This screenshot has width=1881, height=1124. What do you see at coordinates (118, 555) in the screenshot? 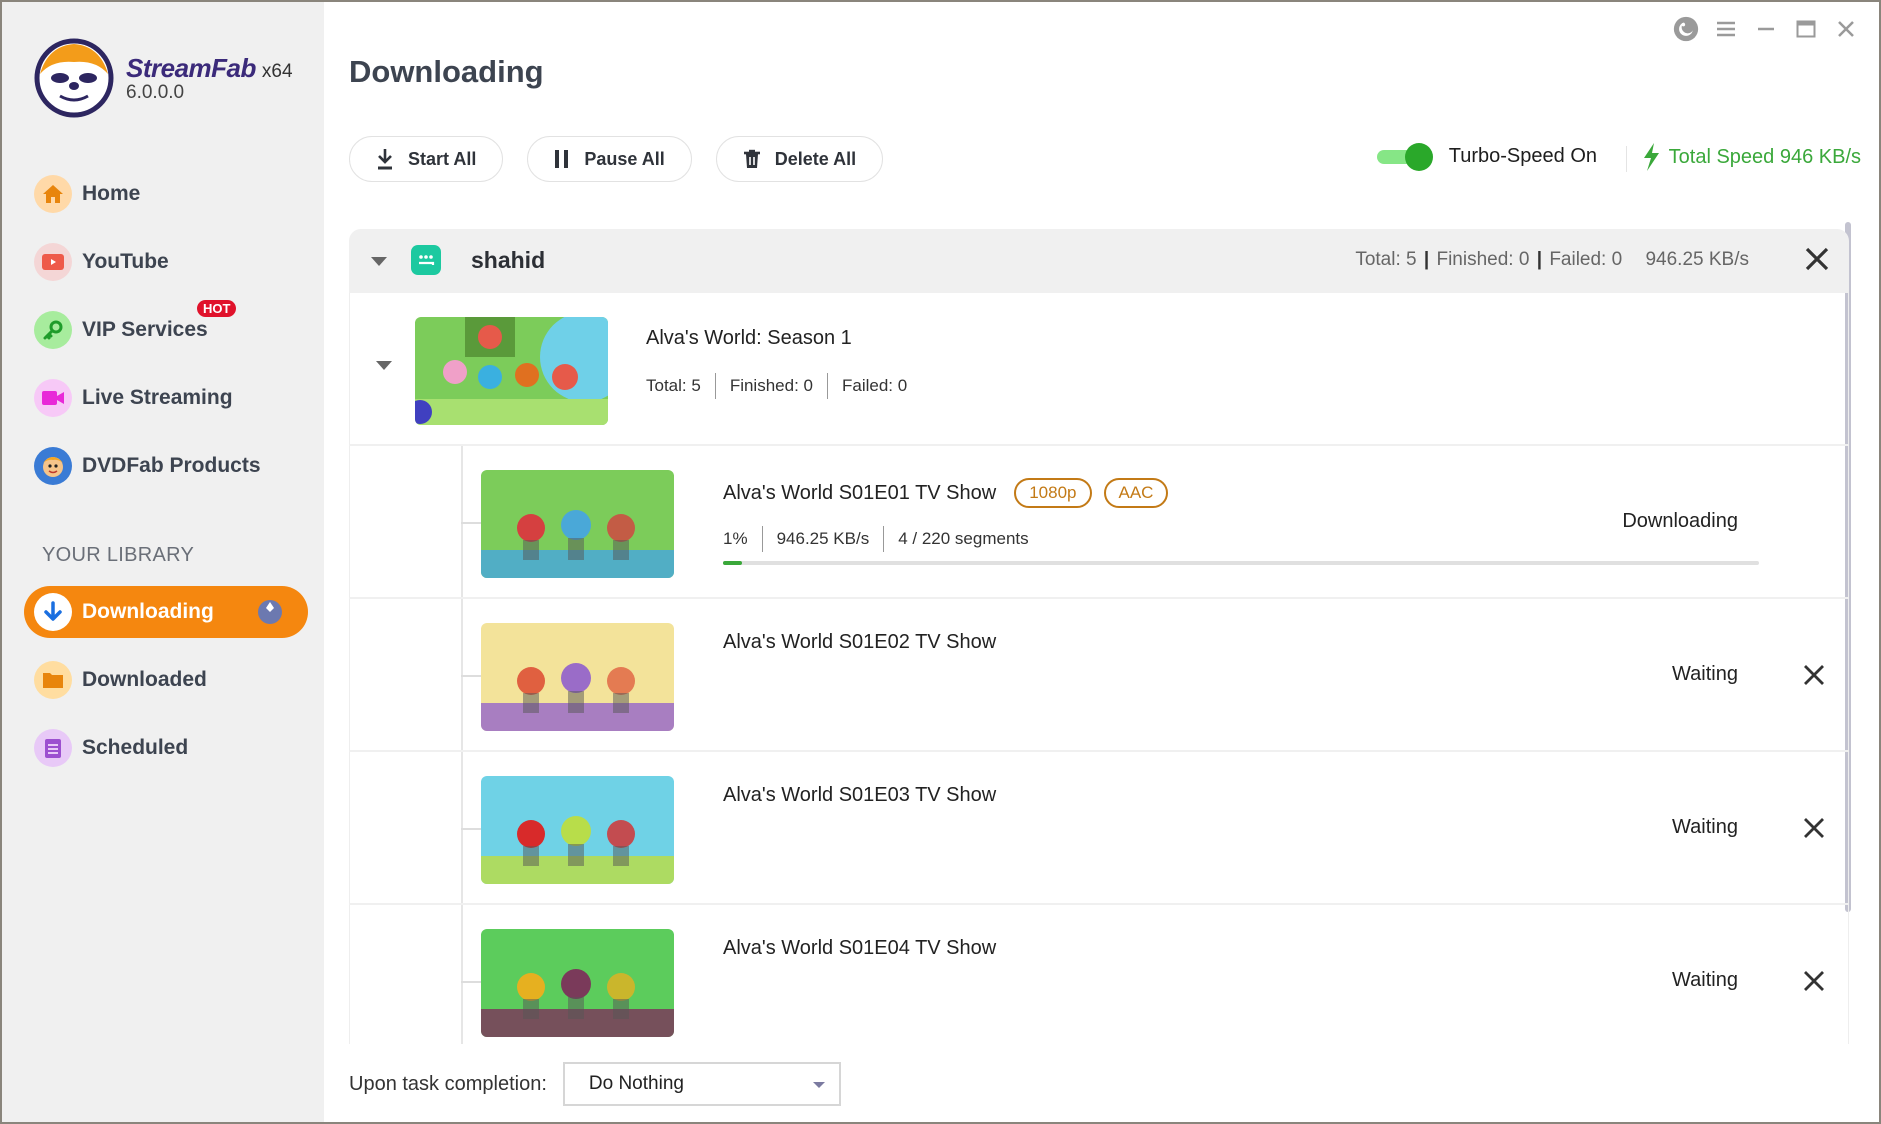
I see `library-heading: YOUR LIBRARY` at bounding box center [118, 555].